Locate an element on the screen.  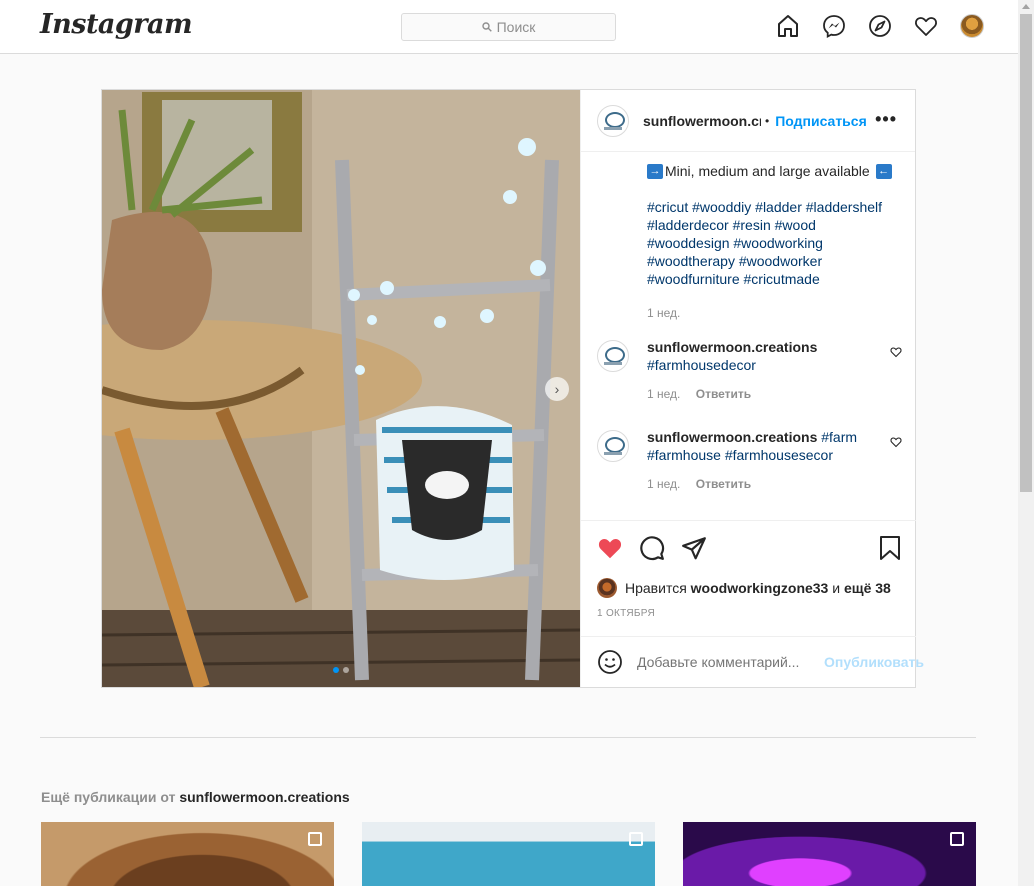
action-icons is located at coordinates (652, 548).